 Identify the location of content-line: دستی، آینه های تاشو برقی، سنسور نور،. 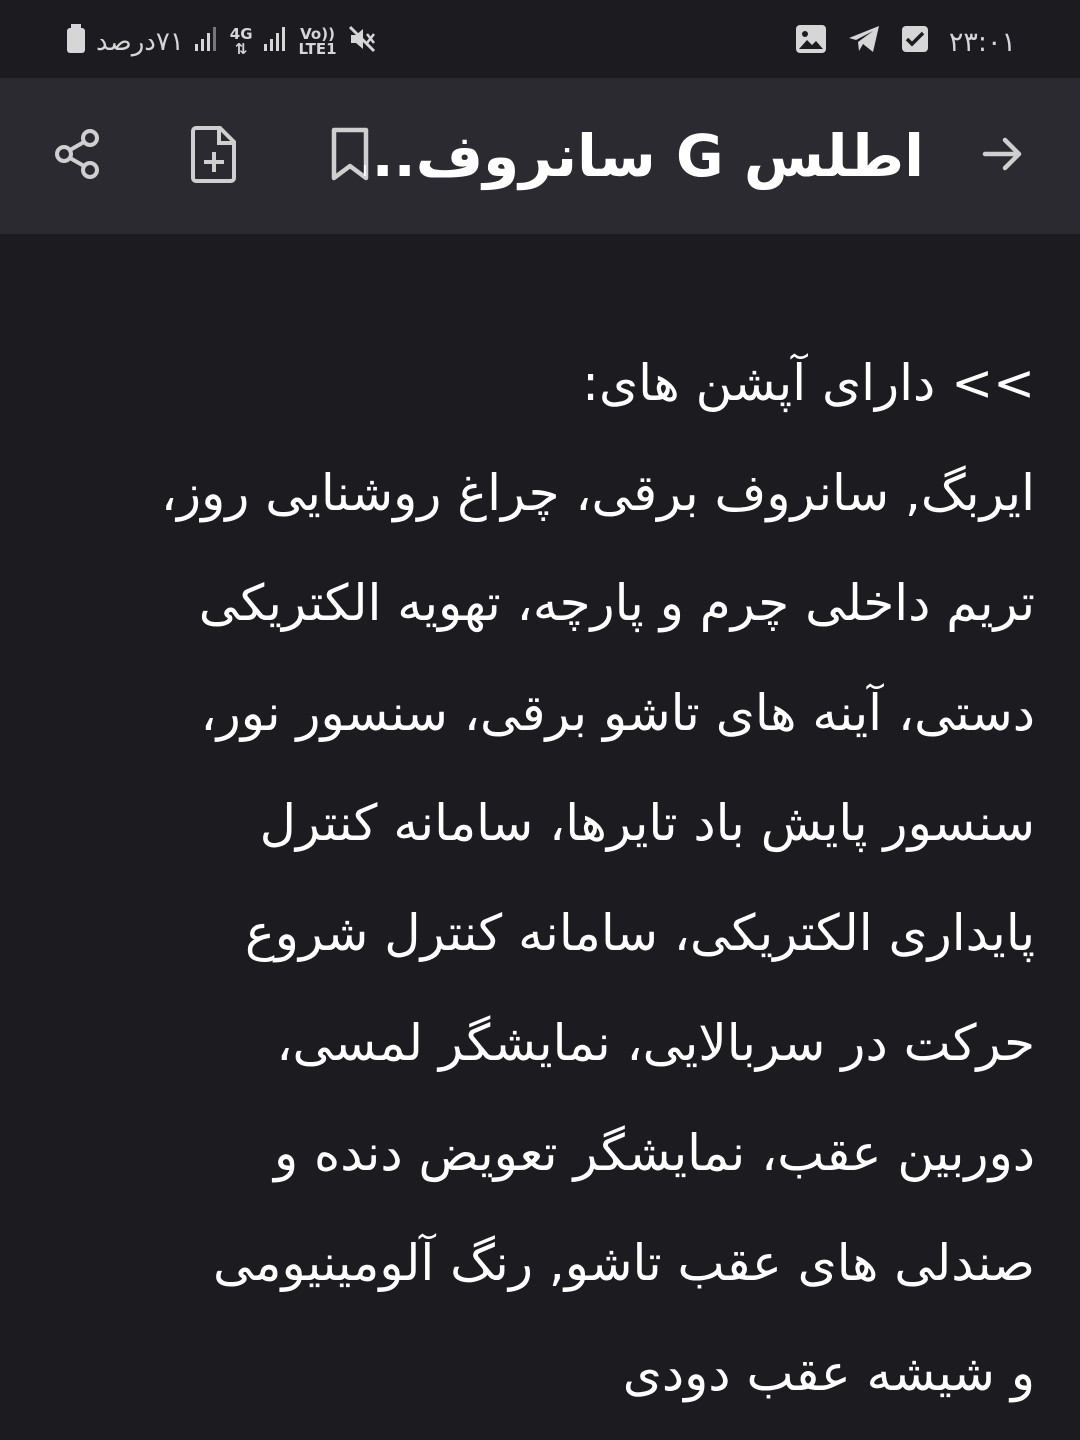
(617, 713).